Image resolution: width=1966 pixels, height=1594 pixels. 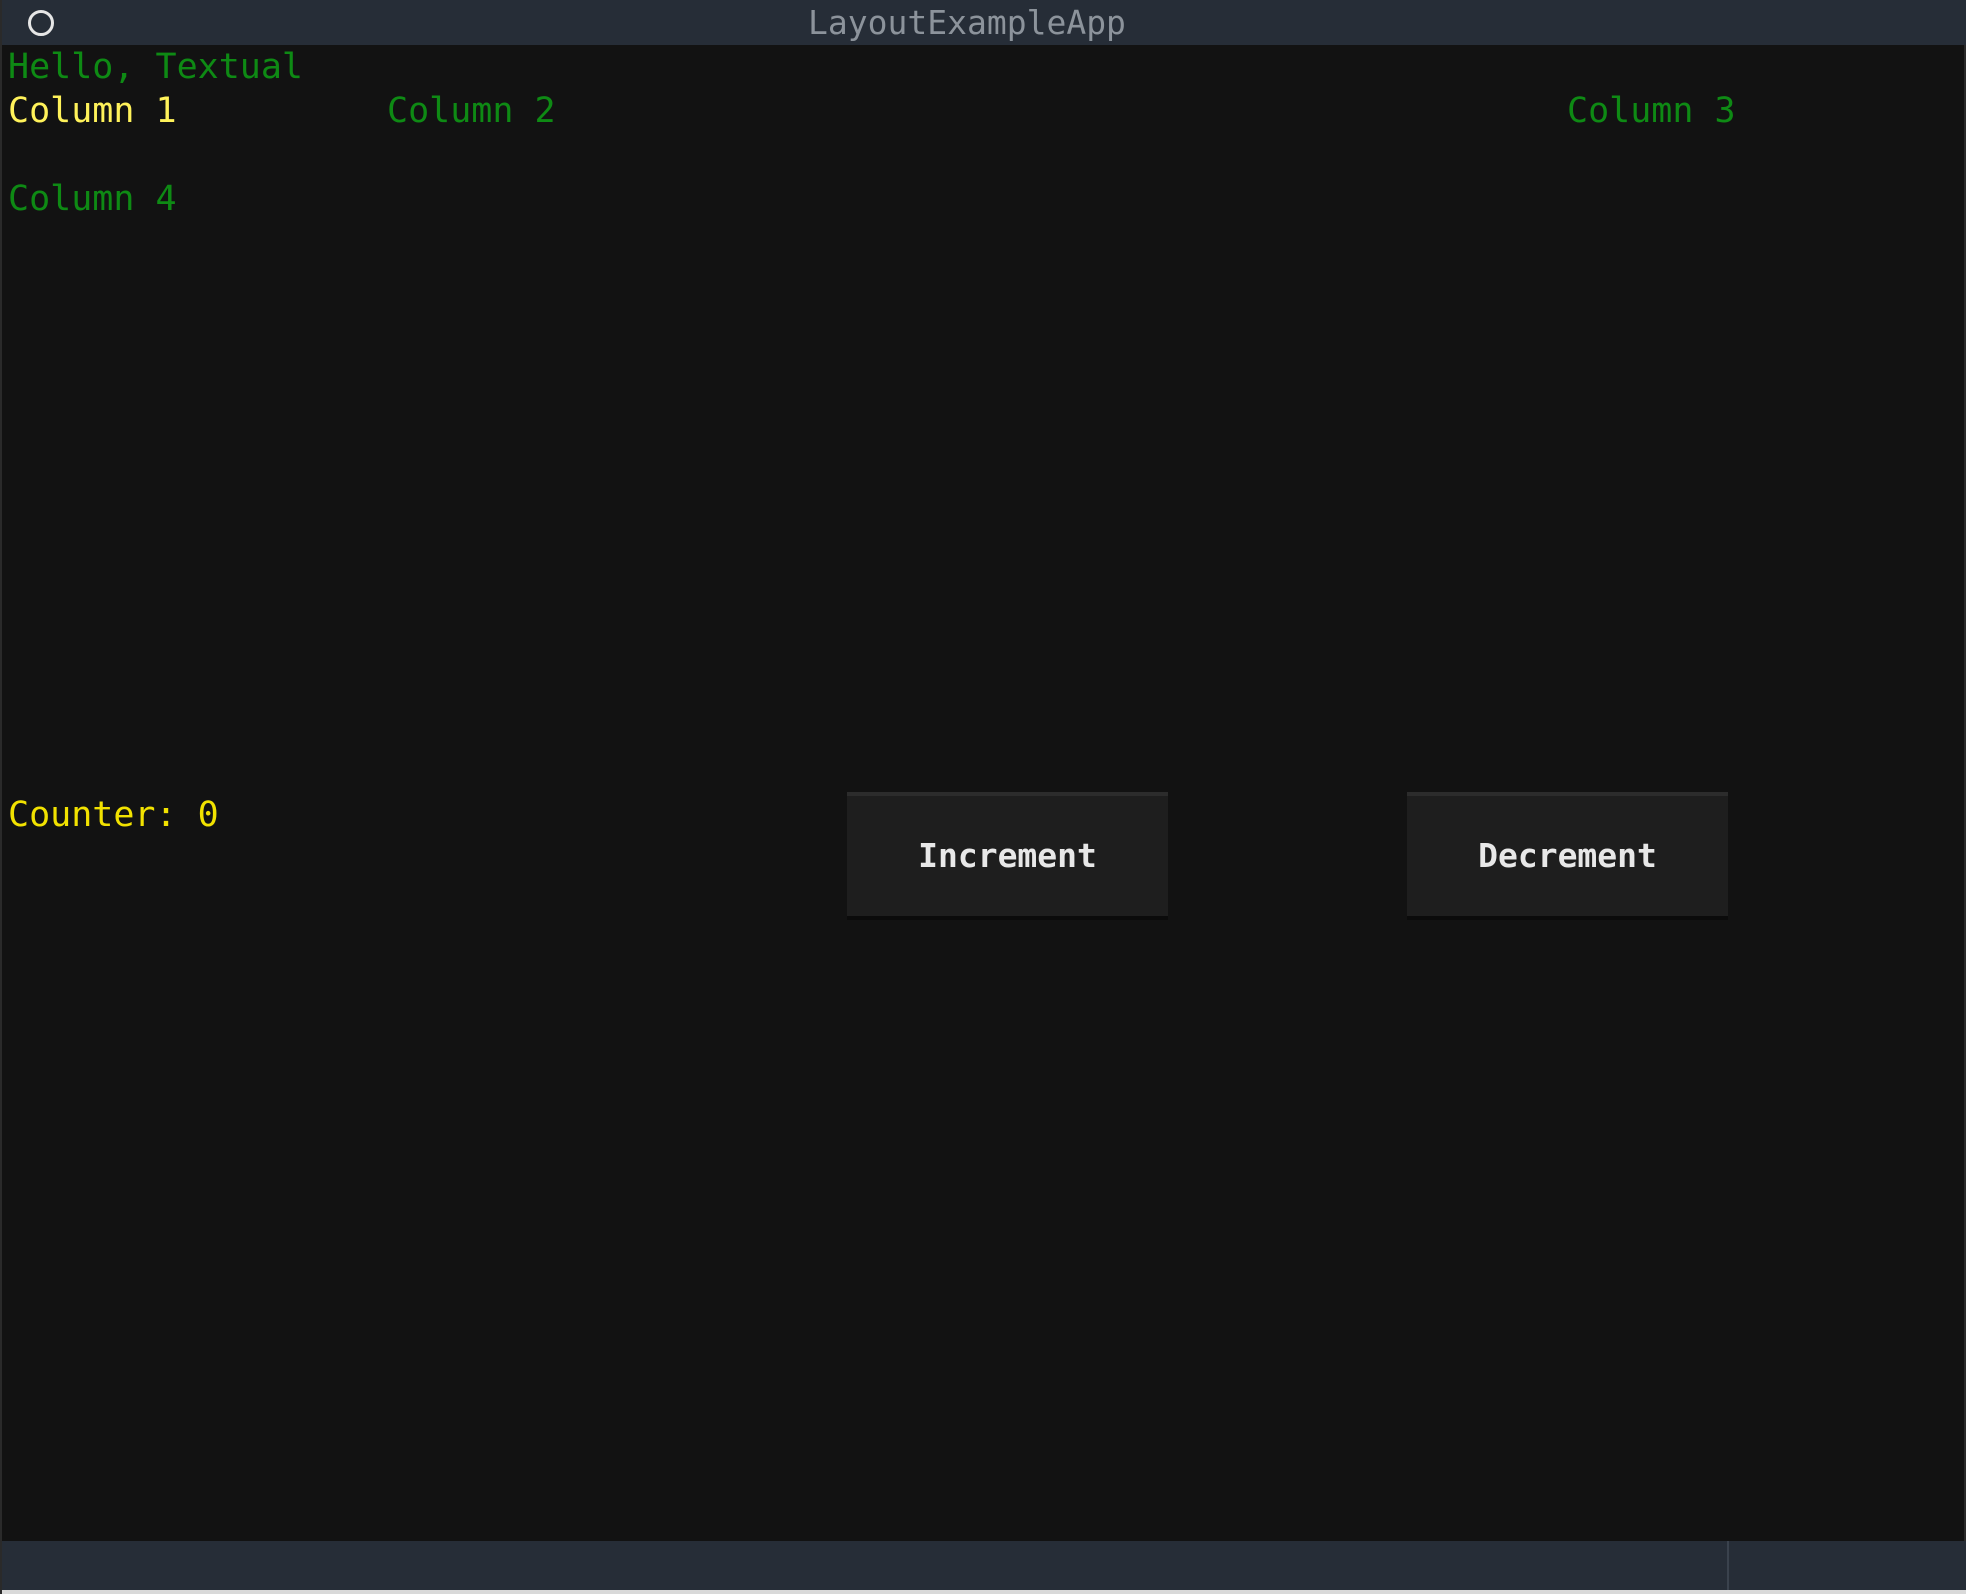 What do you see at coordinates (1855, 1565) in the screenshot?
I see `palette-command: ^p palette` at bounding box center [1855, 1565].